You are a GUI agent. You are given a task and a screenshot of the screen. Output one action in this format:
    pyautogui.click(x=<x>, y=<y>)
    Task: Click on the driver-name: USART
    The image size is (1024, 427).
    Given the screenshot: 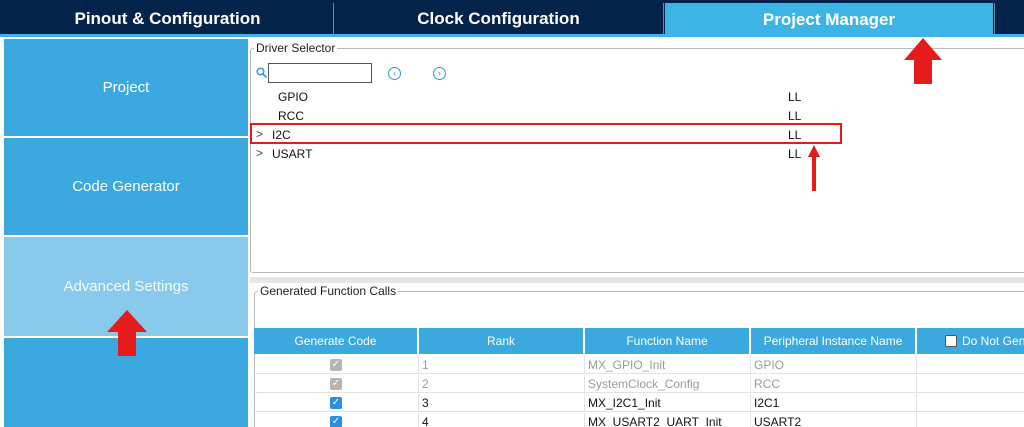 What is the action you would take?
    pyautogui.click(x=292, y=154)
    